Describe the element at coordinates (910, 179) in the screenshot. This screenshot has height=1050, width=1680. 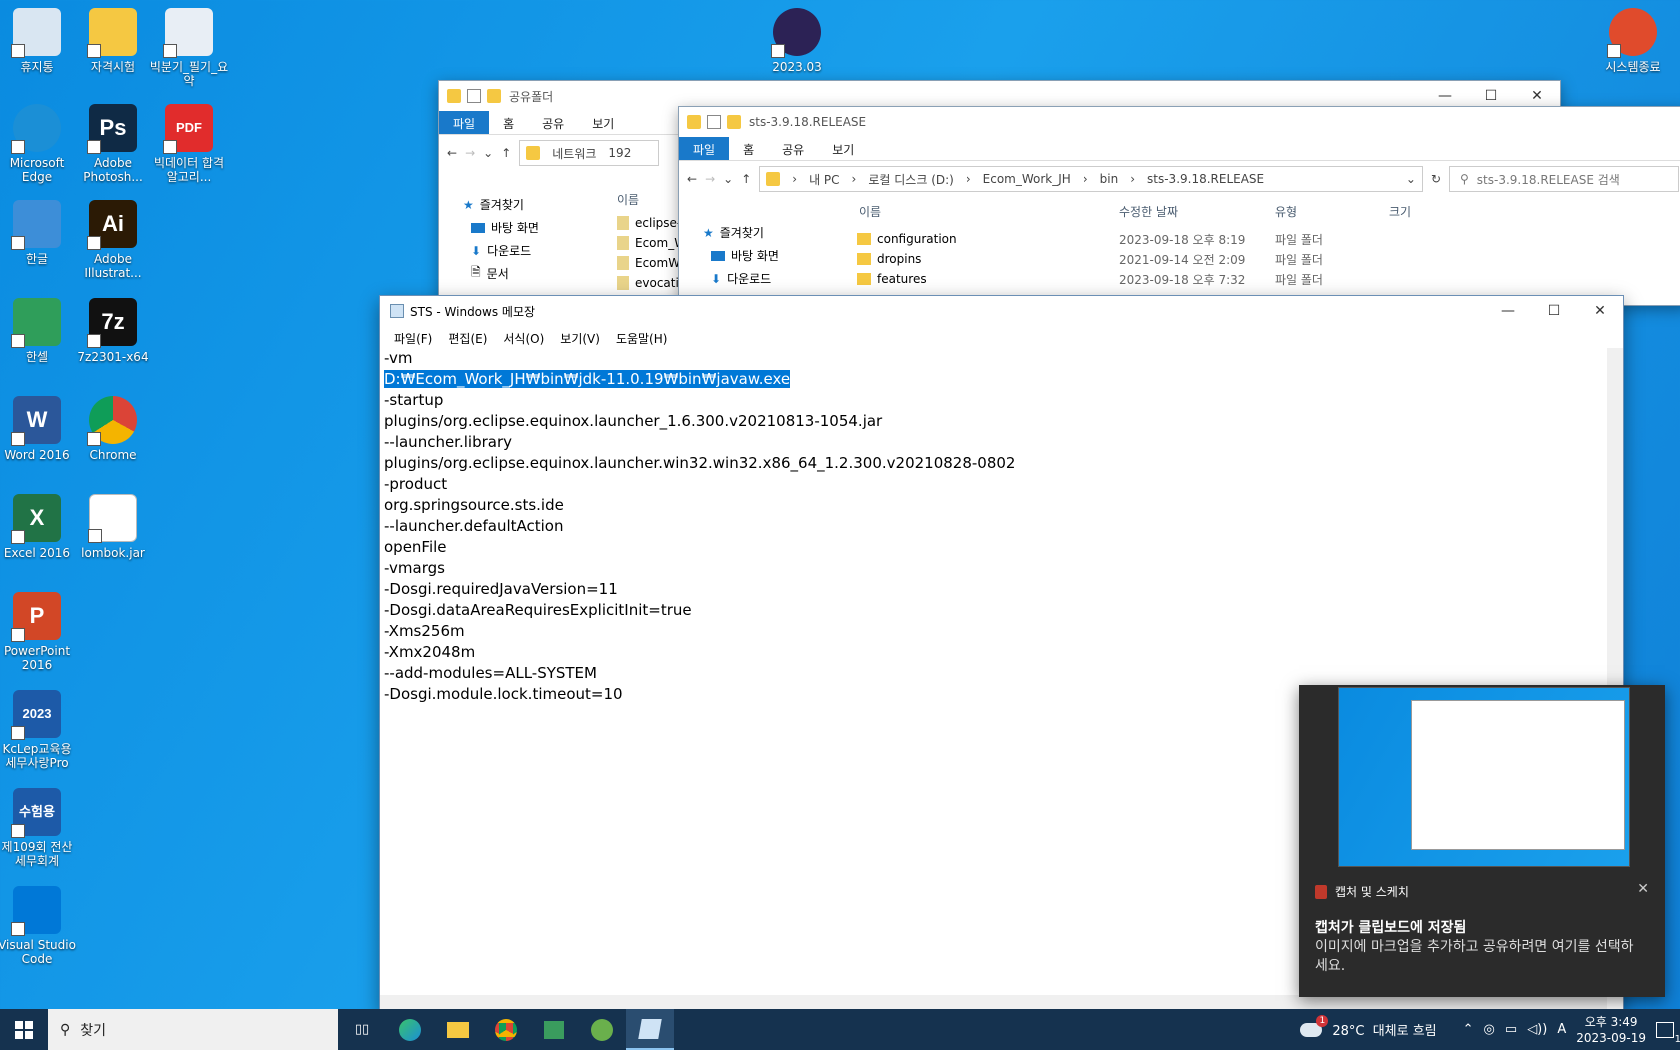
I see `breadcrumb-drive: 로컬 디스크 (D:)` at that location.